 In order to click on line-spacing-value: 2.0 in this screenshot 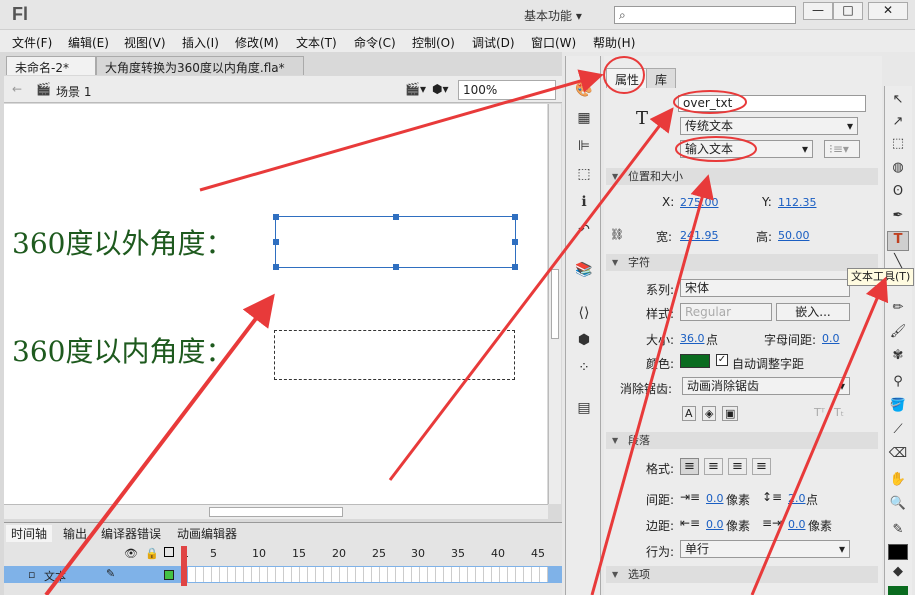, I will do `click(797, 498)`.